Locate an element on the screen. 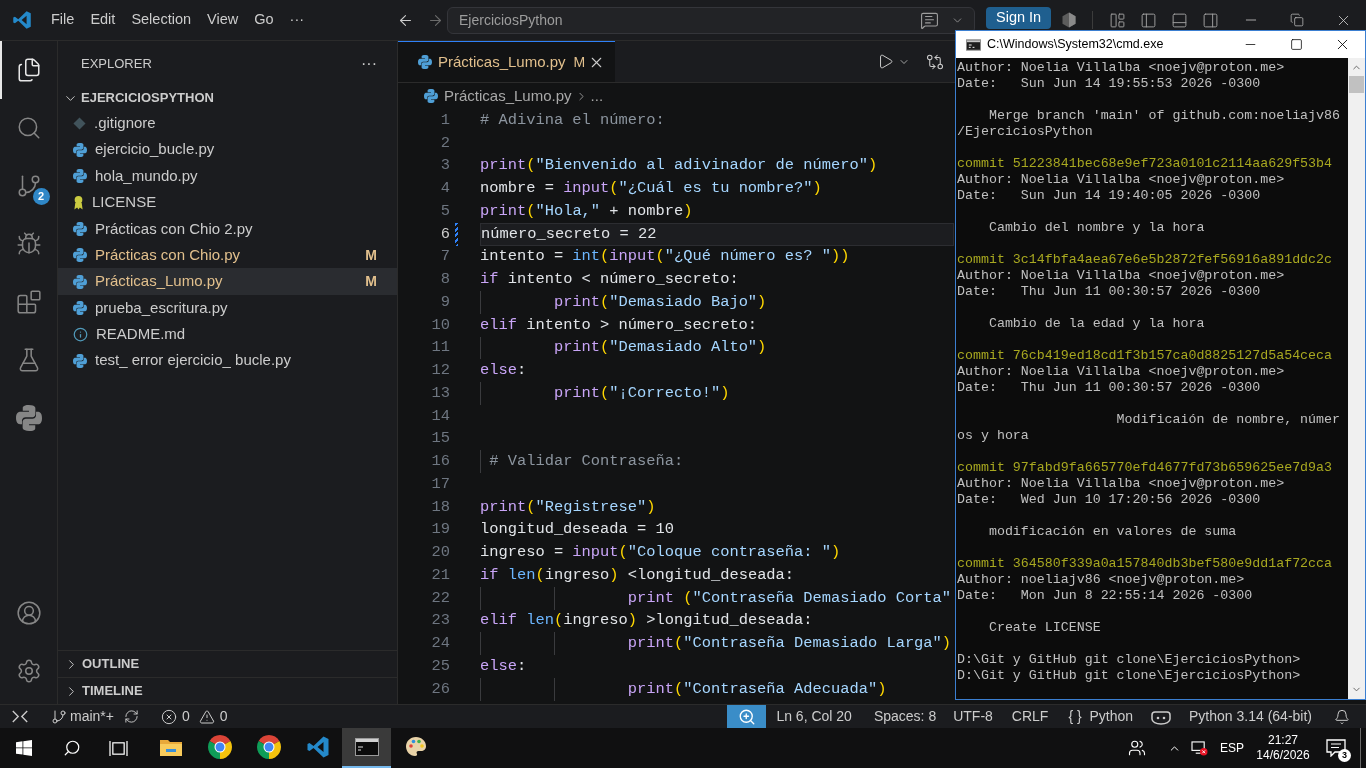  folder-item: EJERCICIOSPYTHON is located at coordinates (227, 98).